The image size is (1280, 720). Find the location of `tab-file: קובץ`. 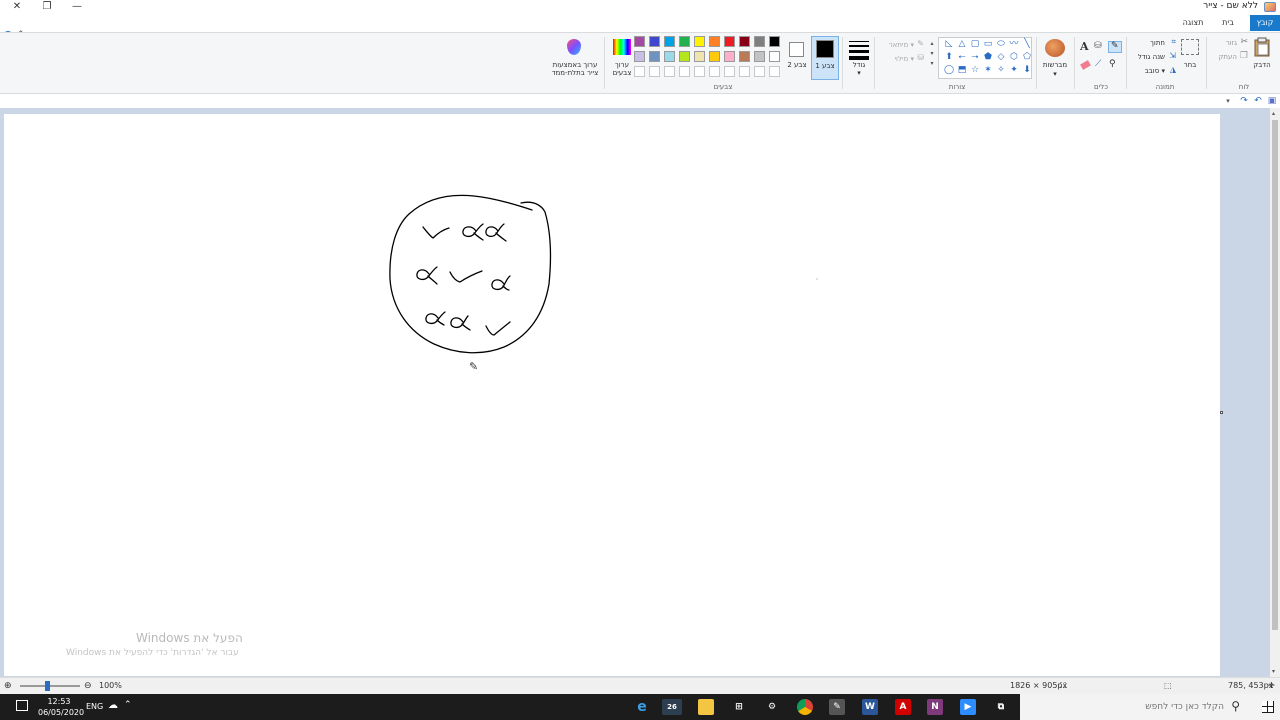

tab-file: קובץ is located at coordinates (1265, 23).